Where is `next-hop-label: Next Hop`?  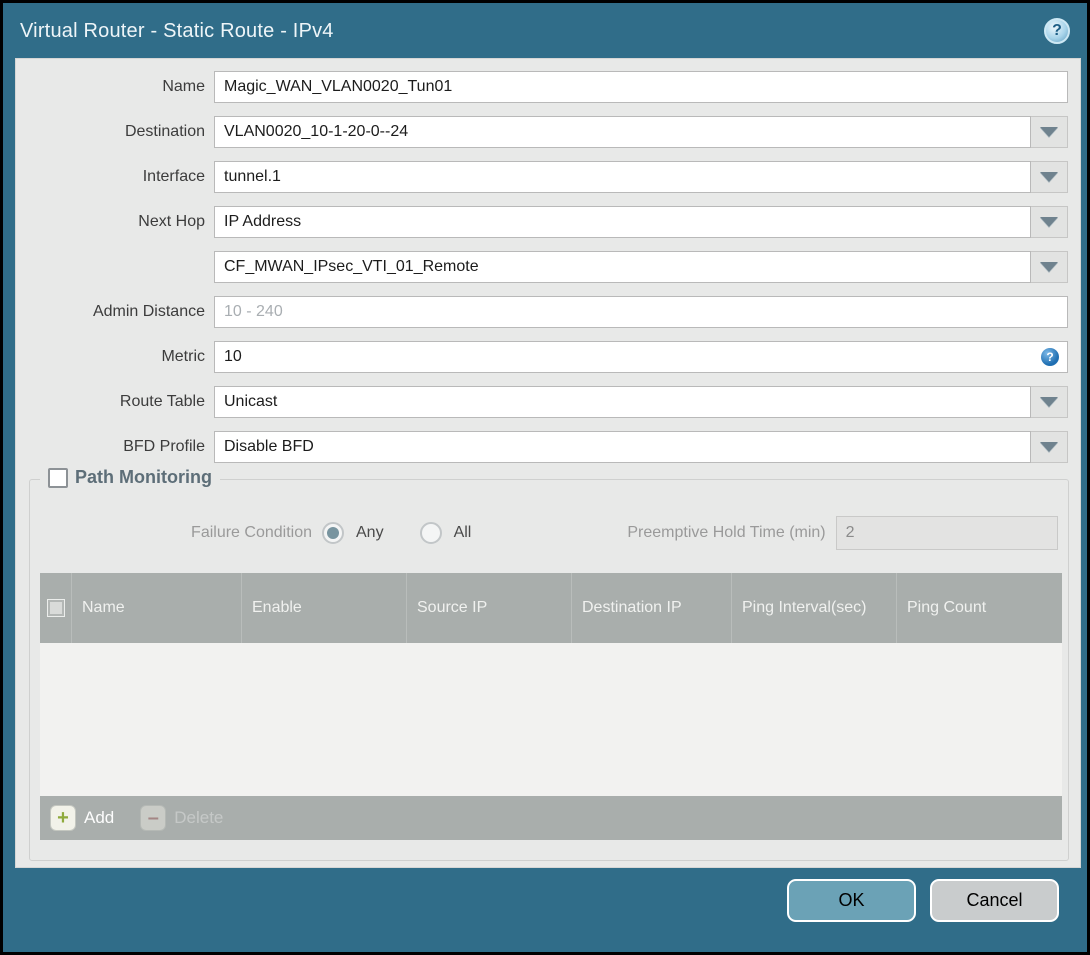 next-hop-label: Next Hop is located at coordinates (171, 221).